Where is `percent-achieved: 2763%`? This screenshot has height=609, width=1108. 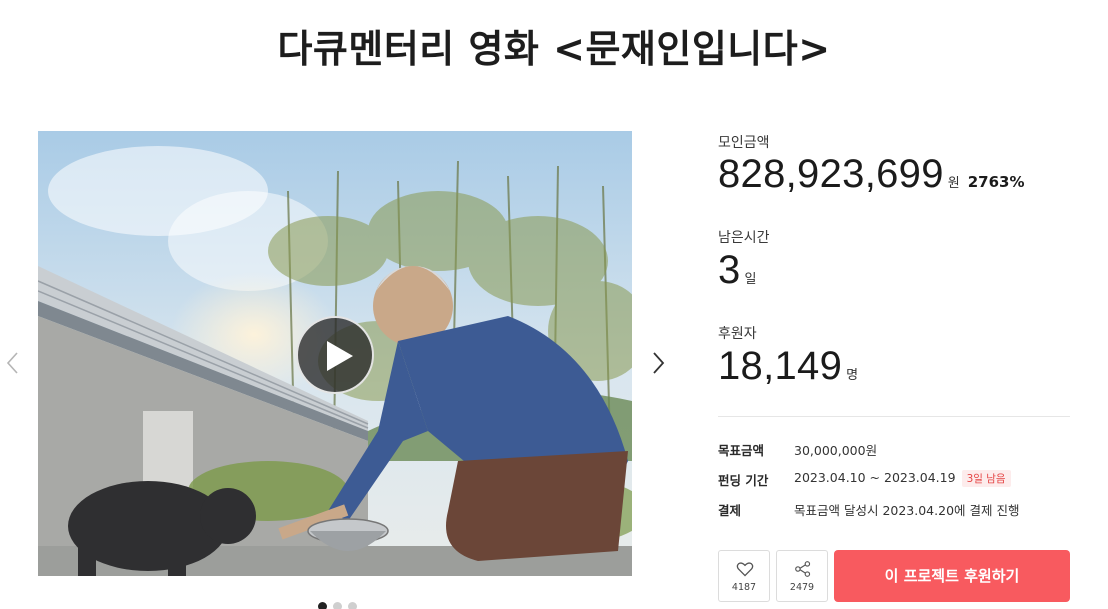 percent-achieved: 2763% is located at coordinates (996, 182).